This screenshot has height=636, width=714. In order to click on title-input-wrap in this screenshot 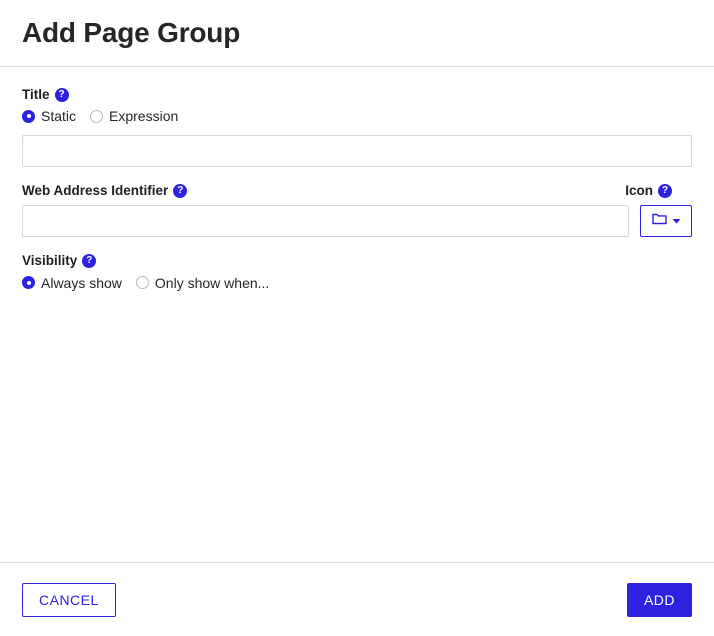, I will do `click(357, 151)`.